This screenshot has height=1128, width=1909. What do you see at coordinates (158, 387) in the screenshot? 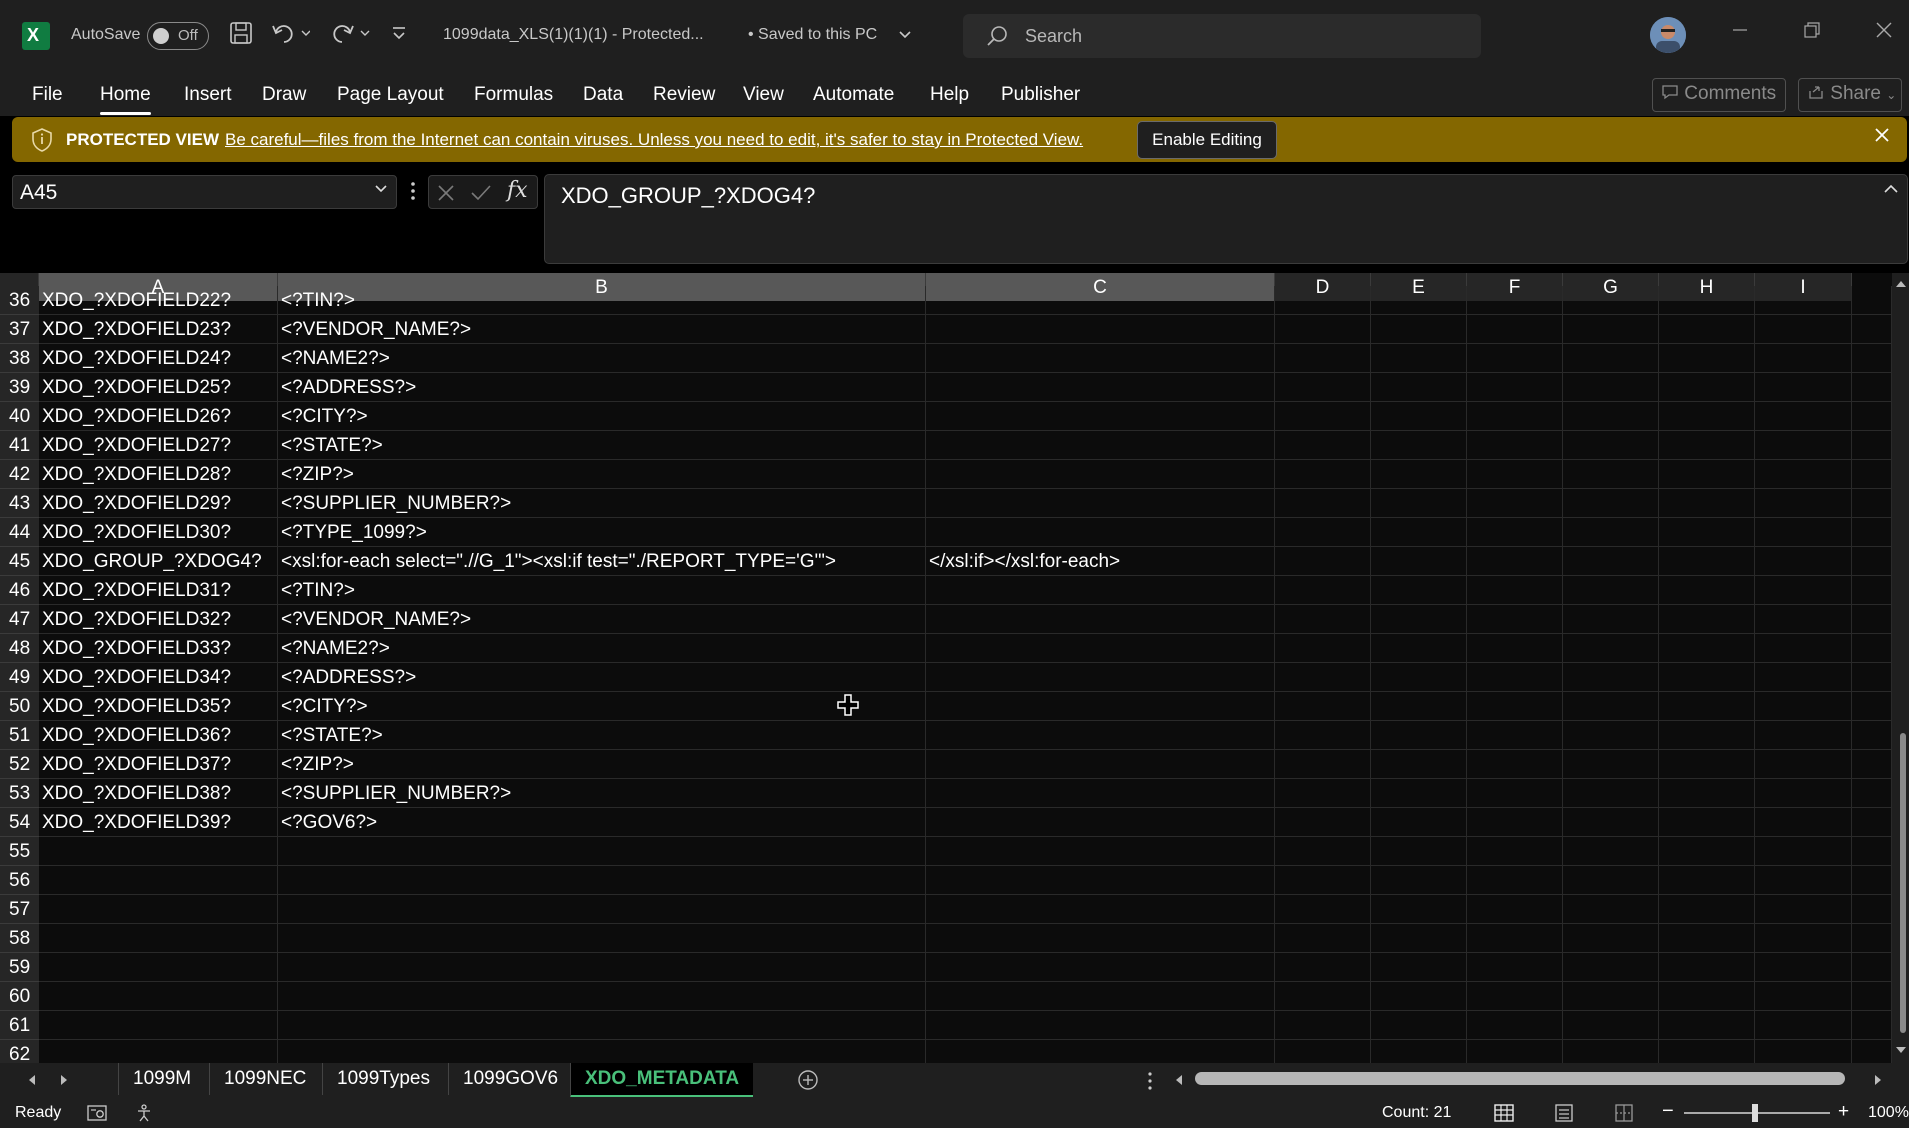
I see `cell-a: XDO_?XDOFIELD25?` at bounding box center [158, 387].